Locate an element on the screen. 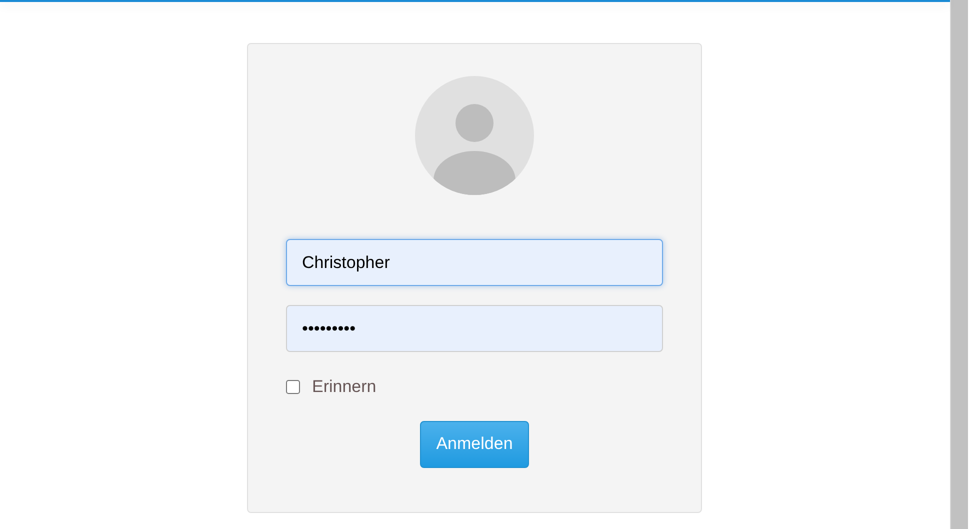  remember-checkbox is located at coordinates (293, 387).